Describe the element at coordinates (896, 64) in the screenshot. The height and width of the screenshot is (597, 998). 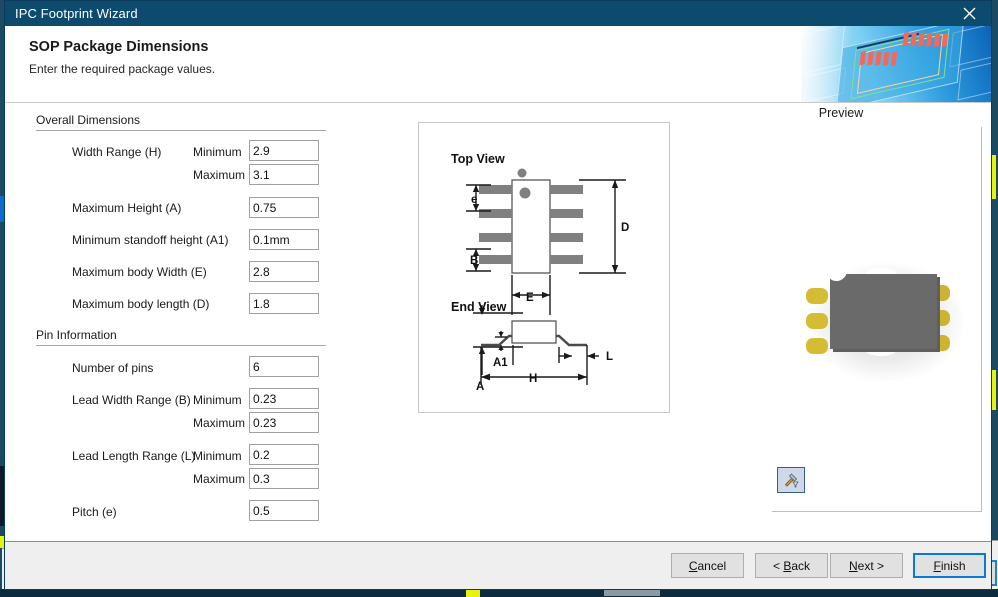
I see `pcb-banner-image` at that location.